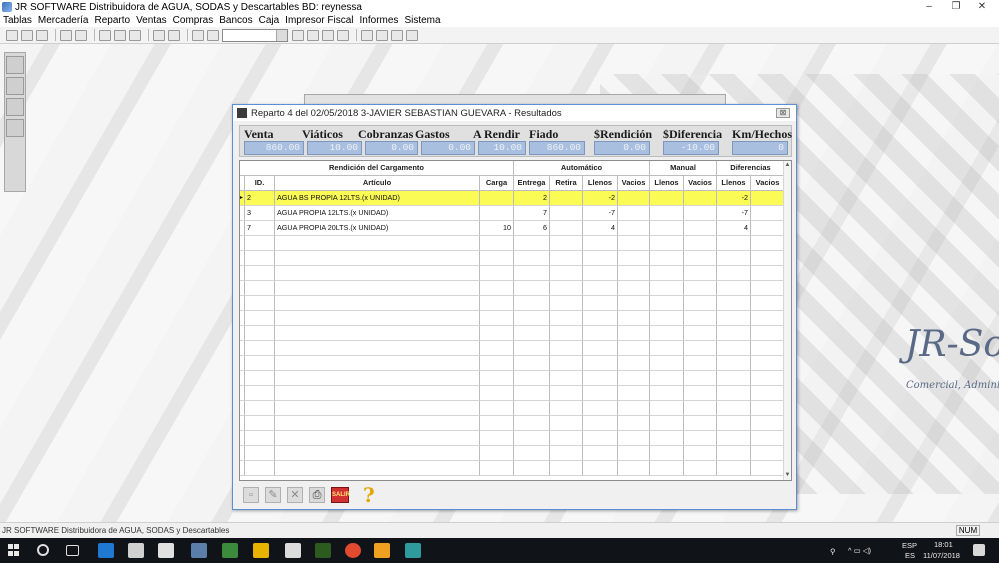 The width and height of the screenshot is (999, 563). Describe the element at coordinates (422, 20) in the screenshot. I see `menu-sistema: Sistema` at that location.